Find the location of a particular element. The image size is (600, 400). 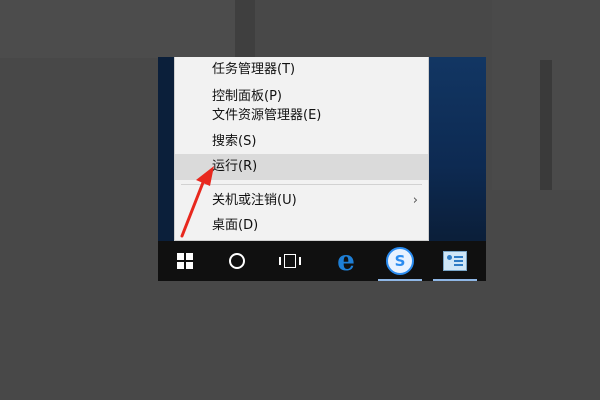

menu-item-file-explorer: 文件资源管理器(E) is located at coordinates (301, 116).